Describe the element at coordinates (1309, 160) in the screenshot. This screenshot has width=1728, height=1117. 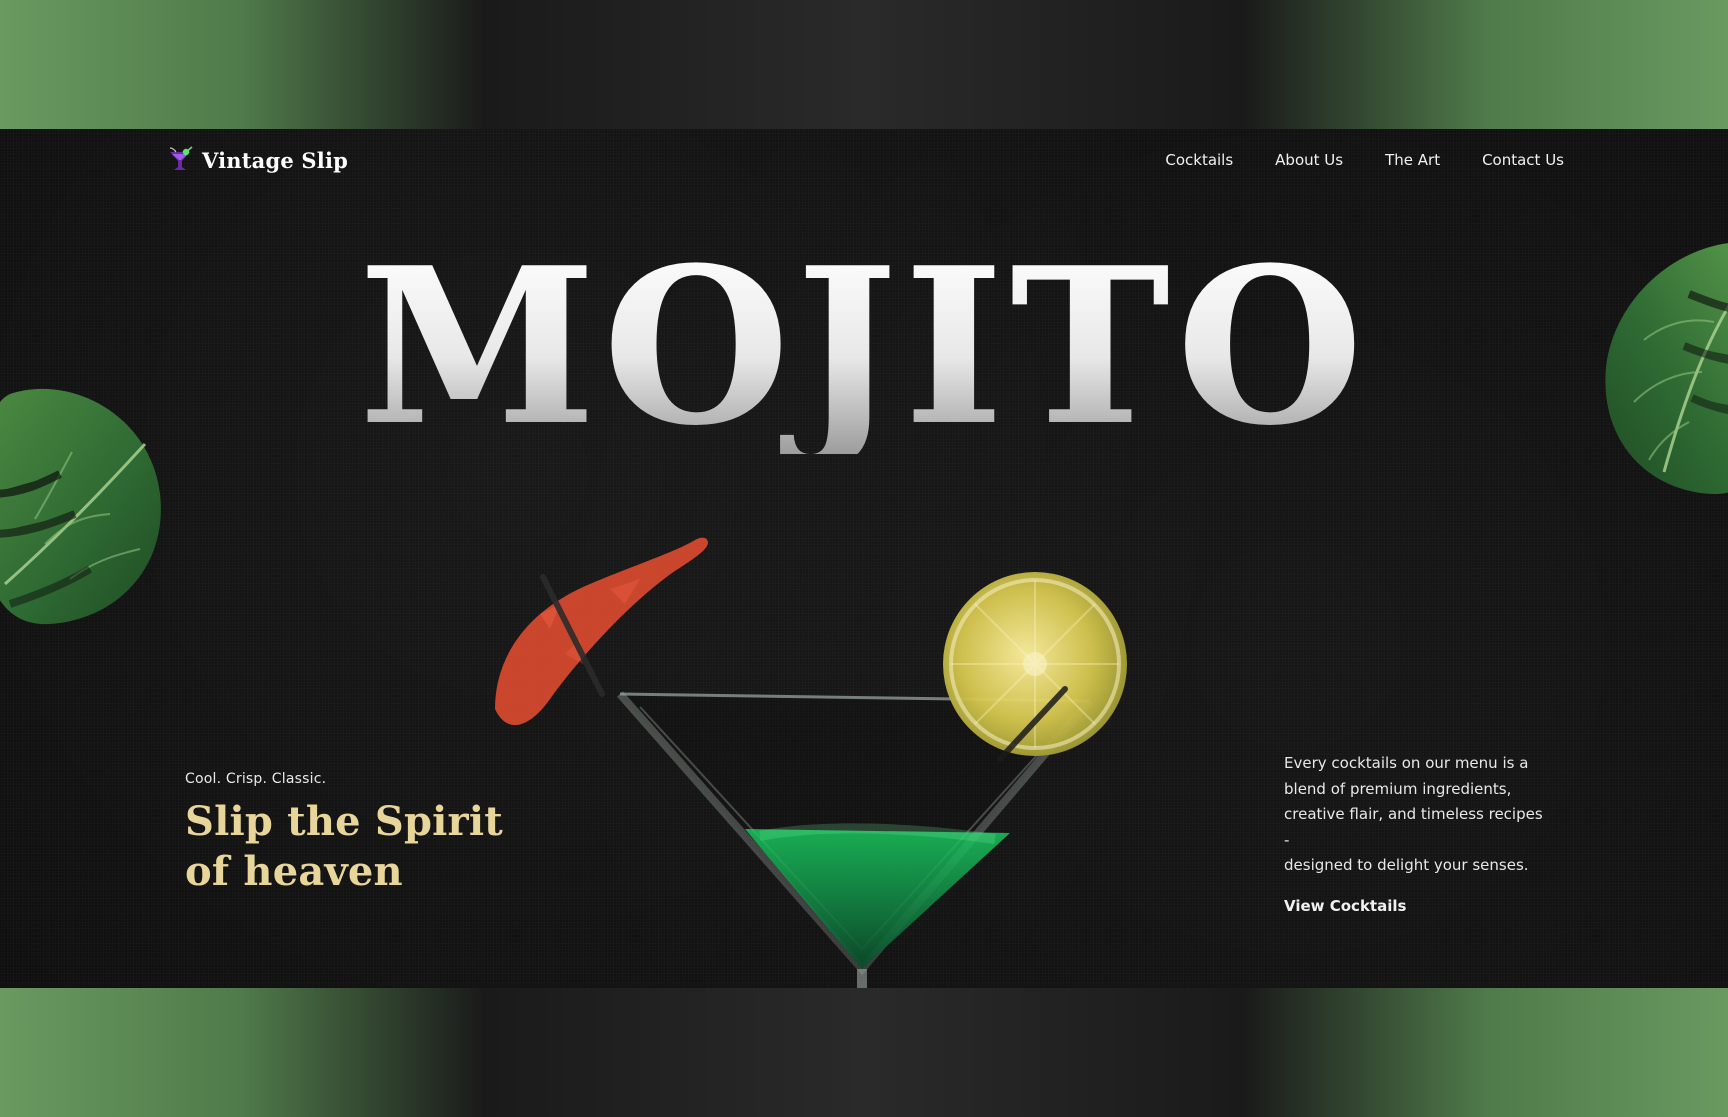
I see `nav-about-us: About Us` at that location.